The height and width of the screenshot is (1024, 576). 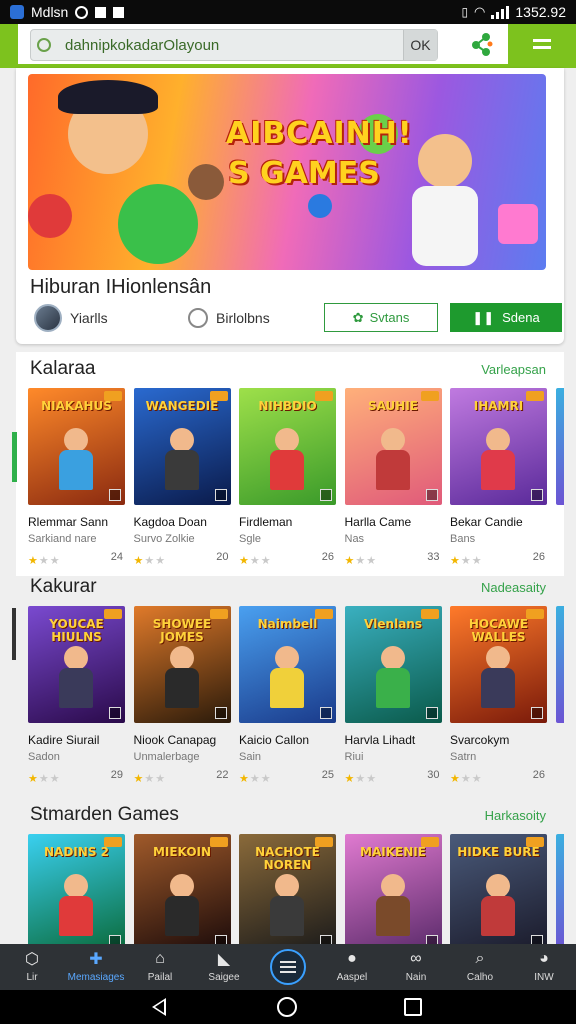 What do you see at coordinates (393, 664) in the screenshot?
I see `game-thumbnail: Vlenlans` at bounding box center [393, 664].